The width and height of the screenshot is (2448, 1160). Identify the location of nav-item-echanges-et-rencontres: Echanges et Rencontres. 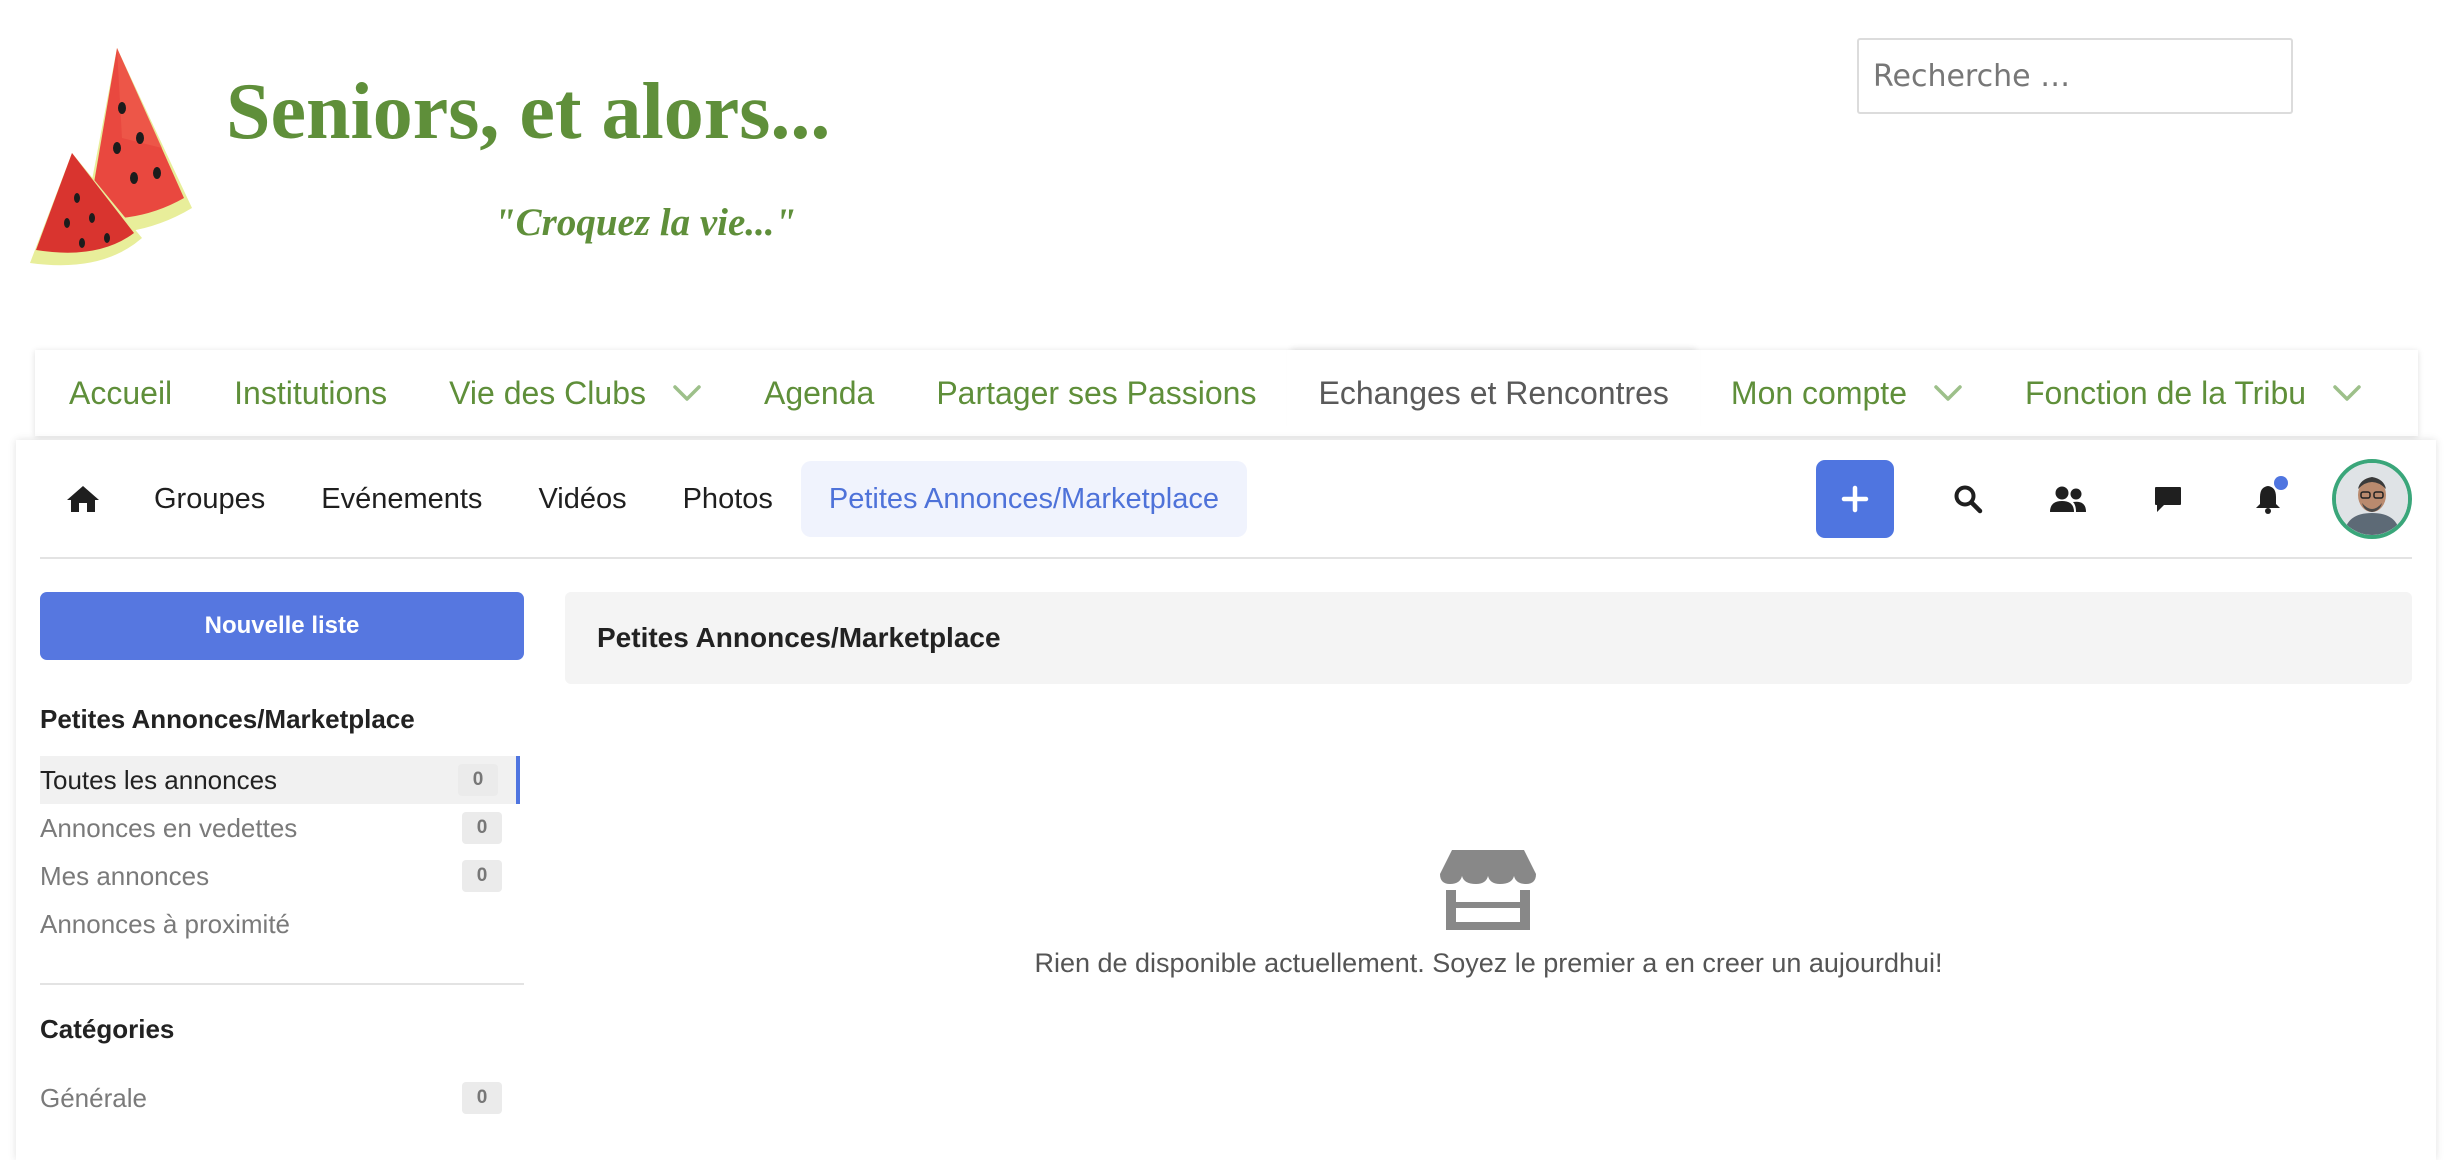
(1493, 393).